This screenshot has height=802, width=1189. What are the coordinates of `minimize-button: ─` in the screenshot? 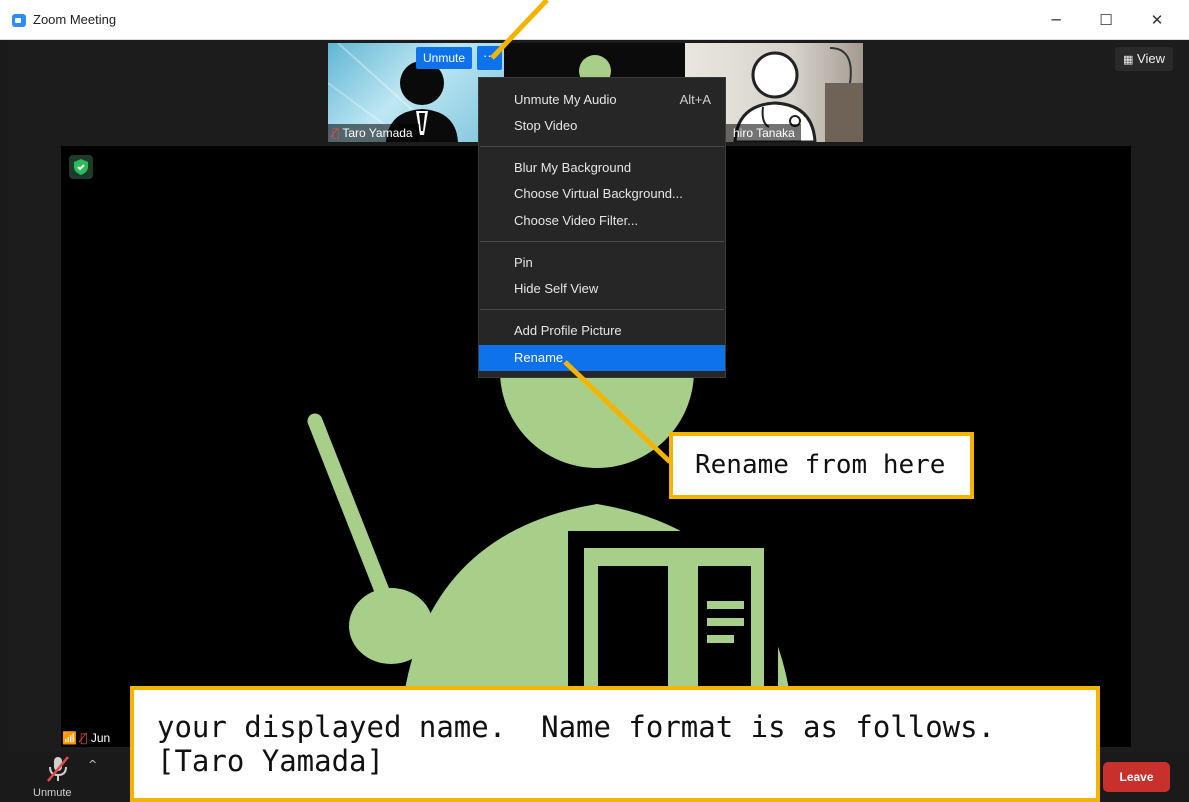 It's located at (1056, 20).